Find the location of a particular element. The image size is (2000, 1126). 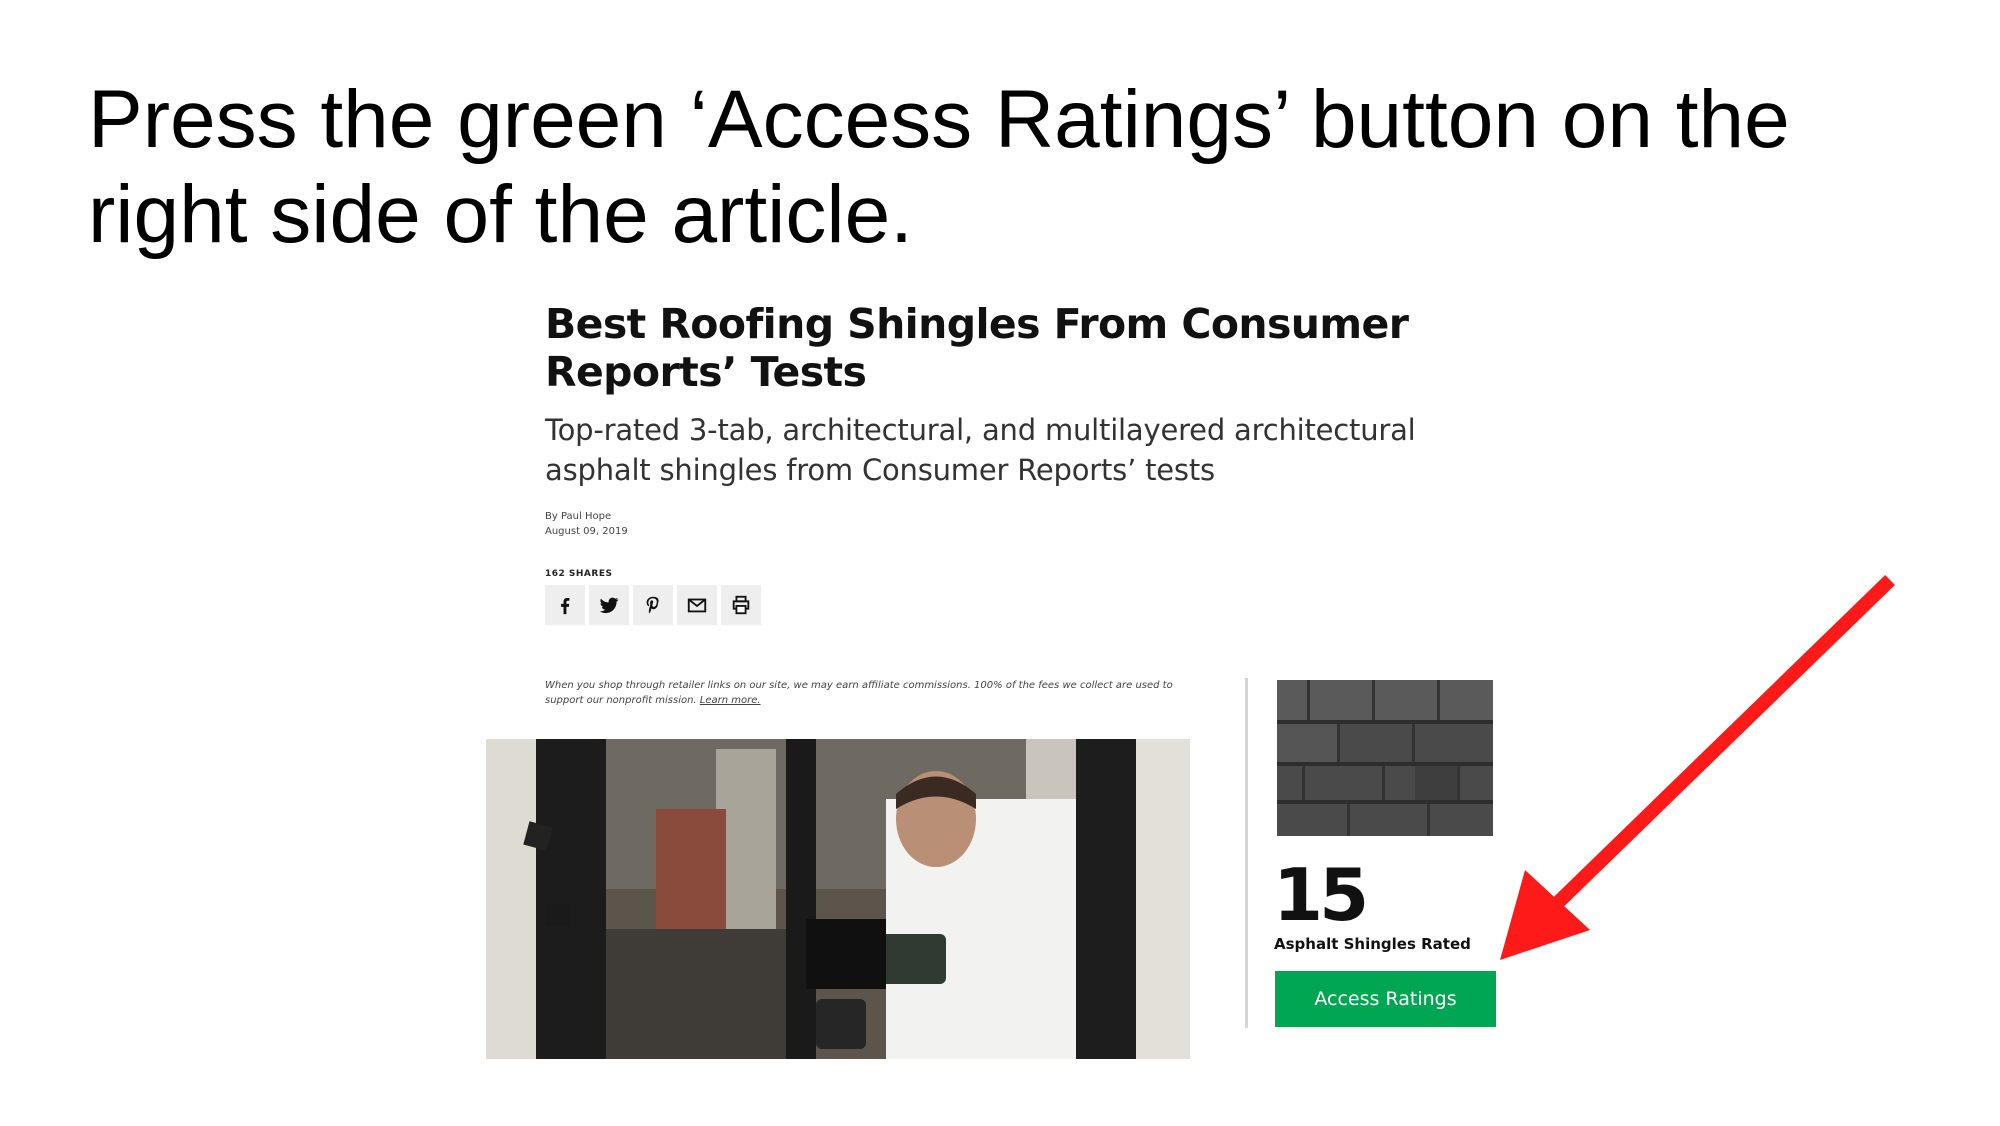

article-hero-photo is located at coordinates (838, 899).